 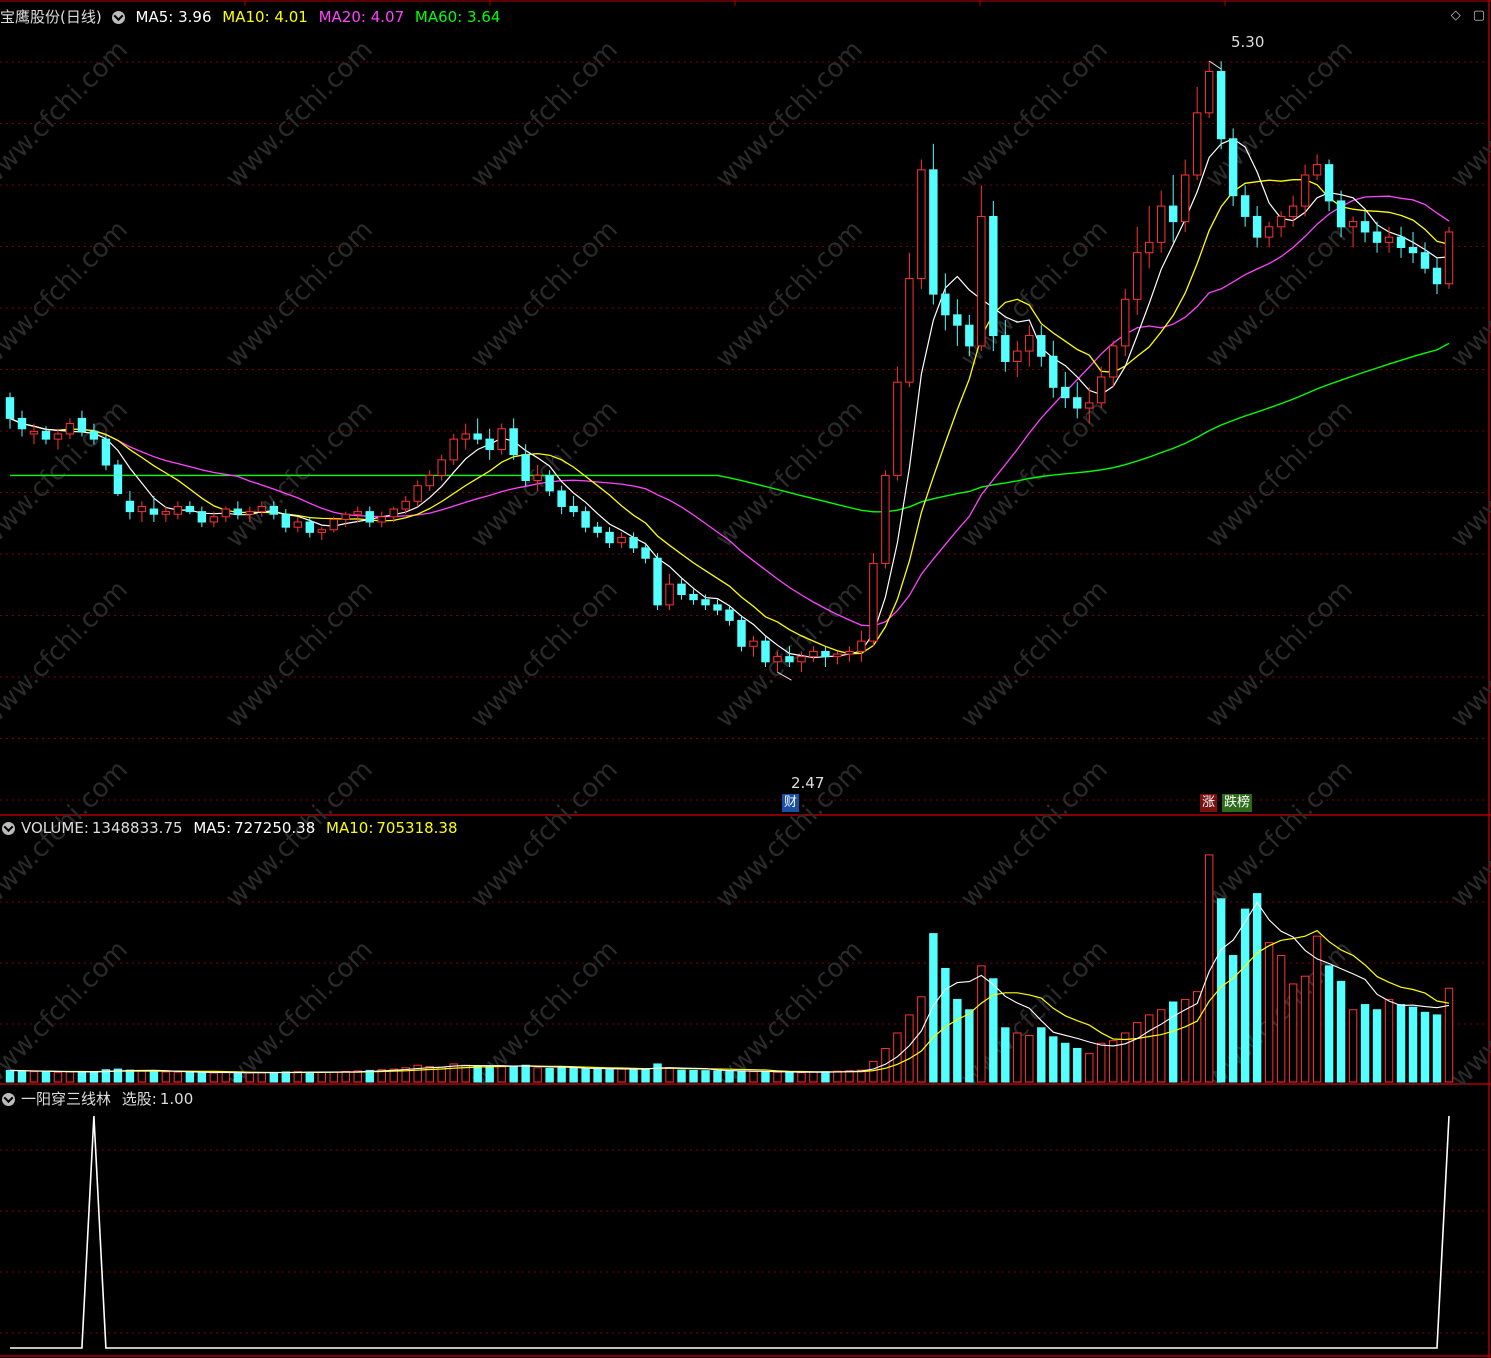 What do you see at coordinates (417, 828) in the screenshot?
I see `volume-ma10-value: 705318.38` at bounding box center [417, 828].